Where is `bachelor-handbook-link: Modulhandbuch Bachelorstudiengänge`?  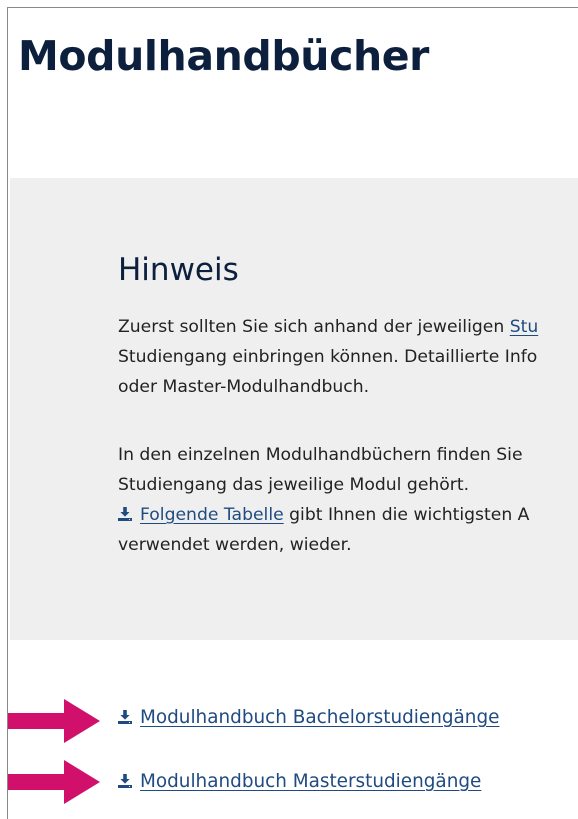 bachelor-handbook-link: Modulhandbuch Bachelorstudiengänge is located at coordinates (319, 717).